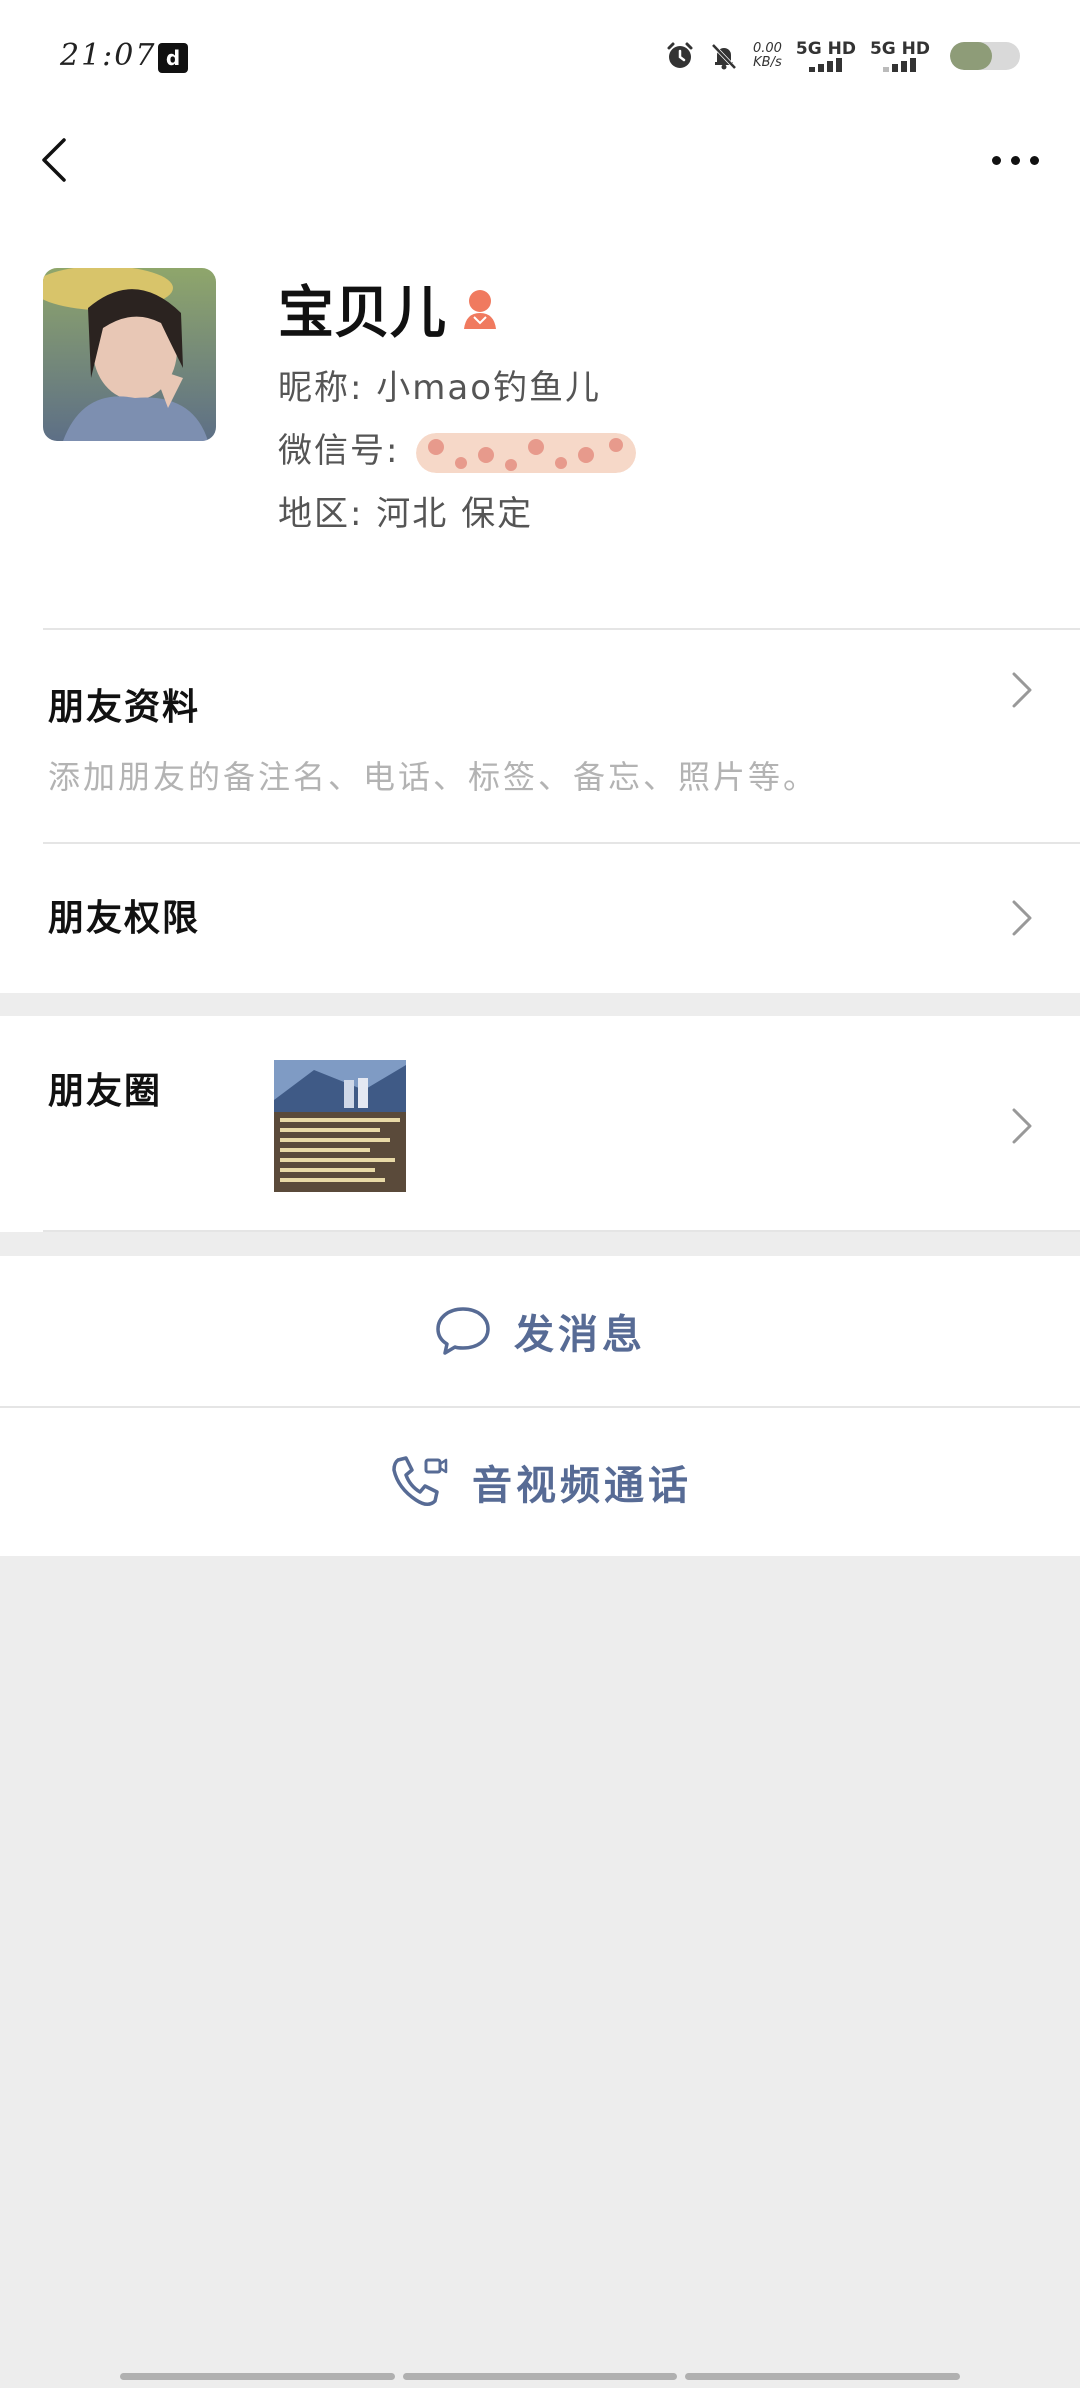 This screenshot has width=1080, height=2388. Describe the element at coordinates (724, 56) in the screenshot. I see `mute-bell-icon` at that location.